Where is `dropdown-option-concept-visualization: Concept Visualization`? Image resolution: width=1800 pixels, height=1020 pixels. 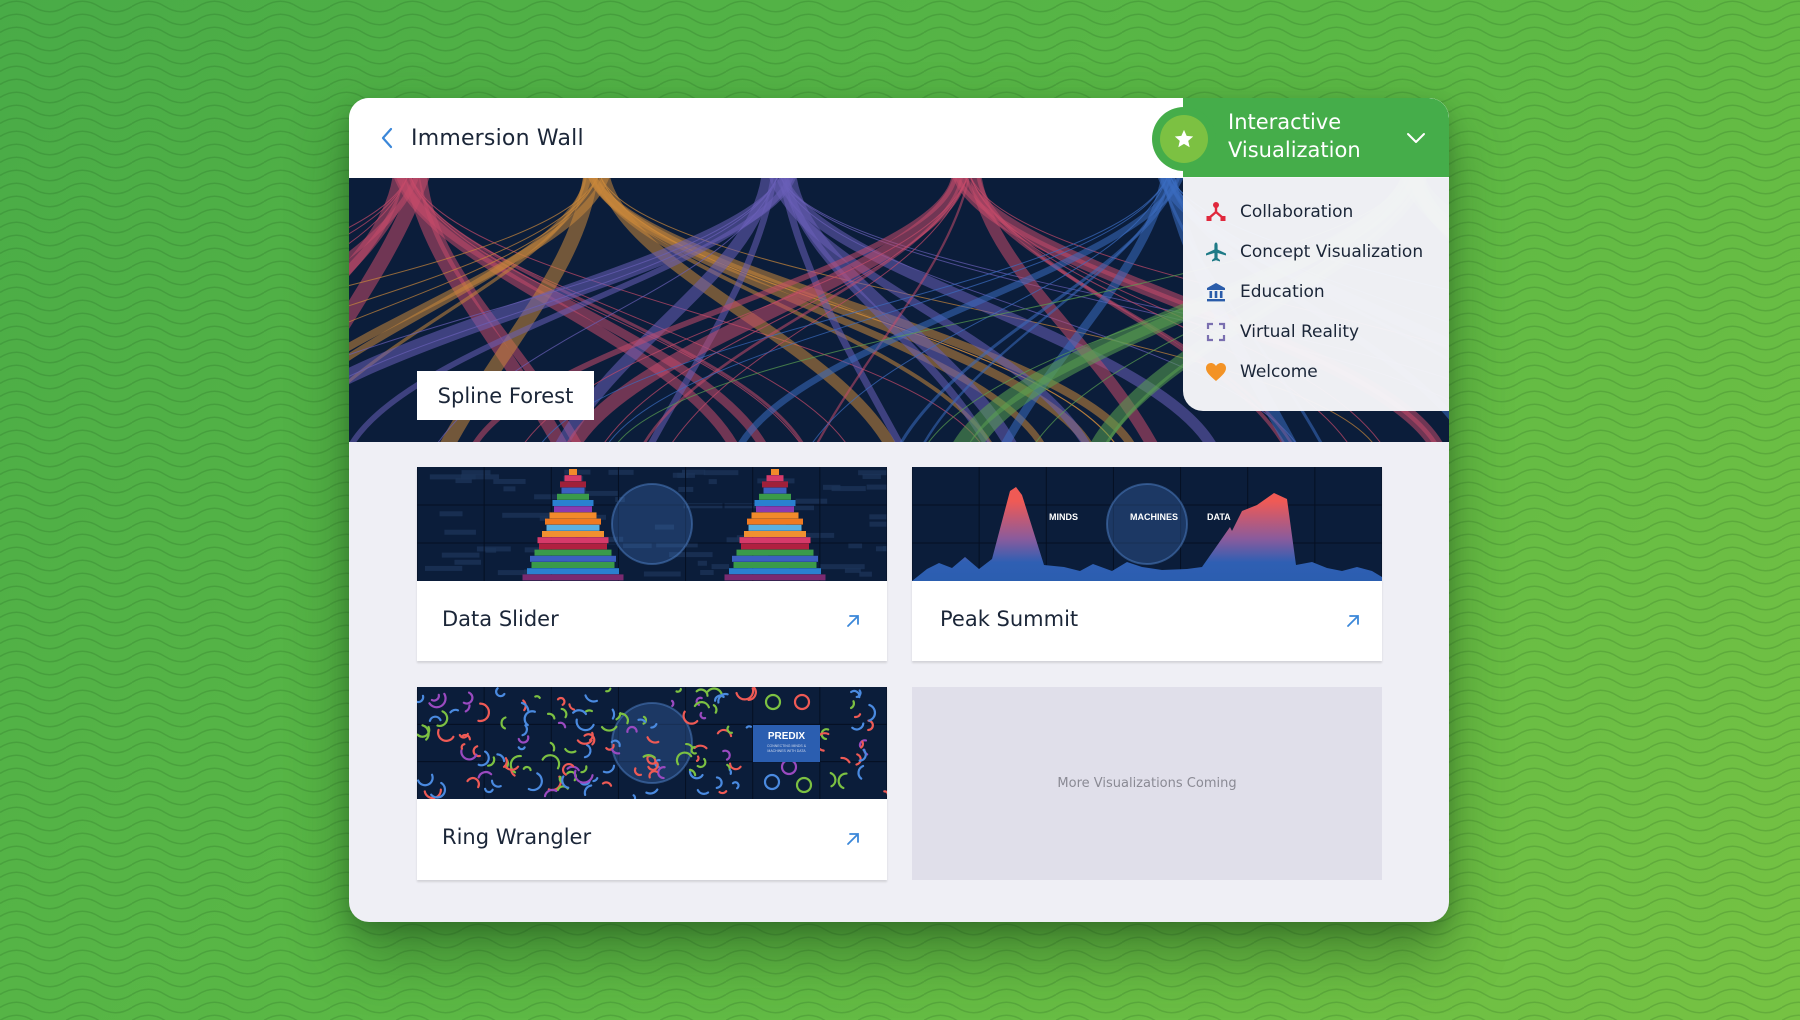
dropdown-option-concept-visualization: Concept Visualization is located at coordinates (1316, 252).